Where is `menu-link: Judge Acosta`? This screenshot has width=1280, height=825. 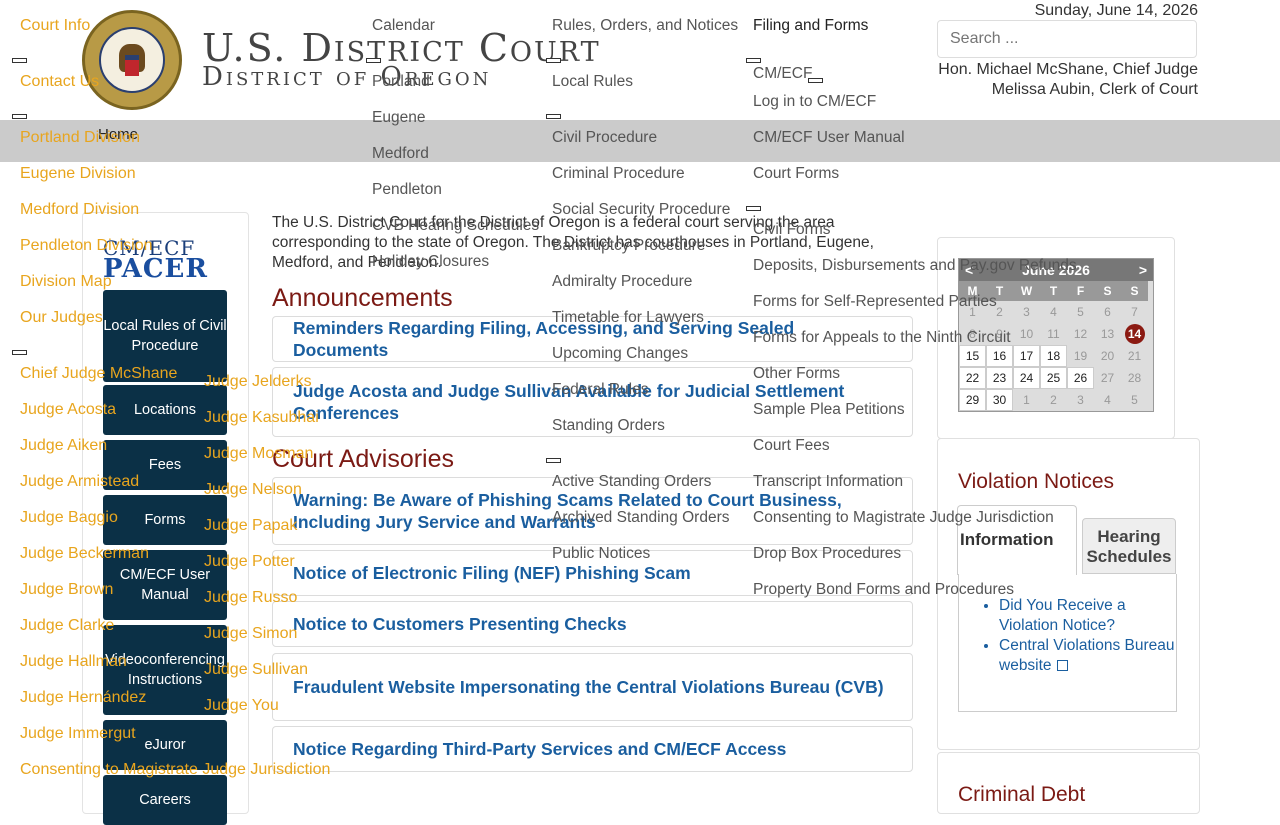
menu-link: Judge Acosta is located at coordinates (68, 410).